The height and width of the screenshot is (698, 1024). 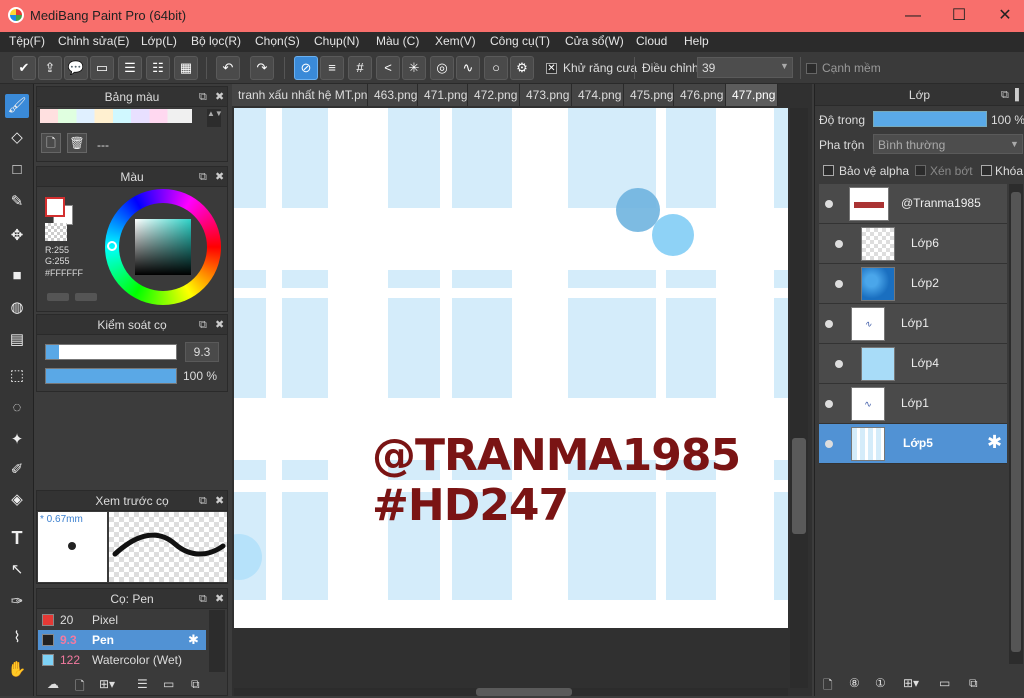 What do you see at coordinates (17, 236) in the screenshot?
I see `move-tool-icon: ✥` at bounding box center [17, 236].